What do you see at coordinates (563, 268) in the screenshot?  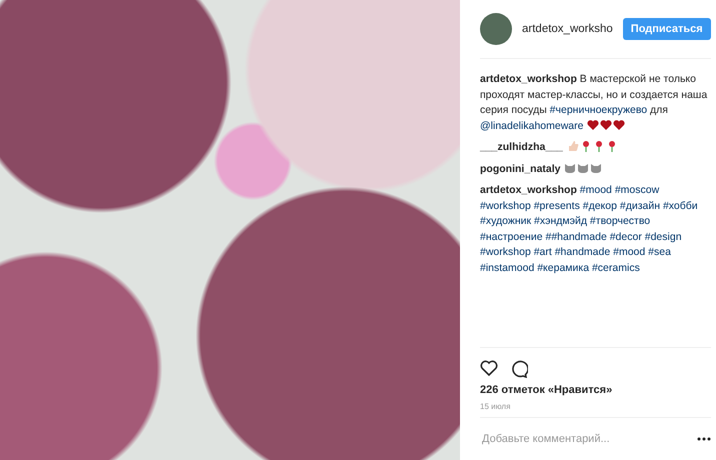 I see `hashtag-link: #керамика` at bounding box center [563, 268].